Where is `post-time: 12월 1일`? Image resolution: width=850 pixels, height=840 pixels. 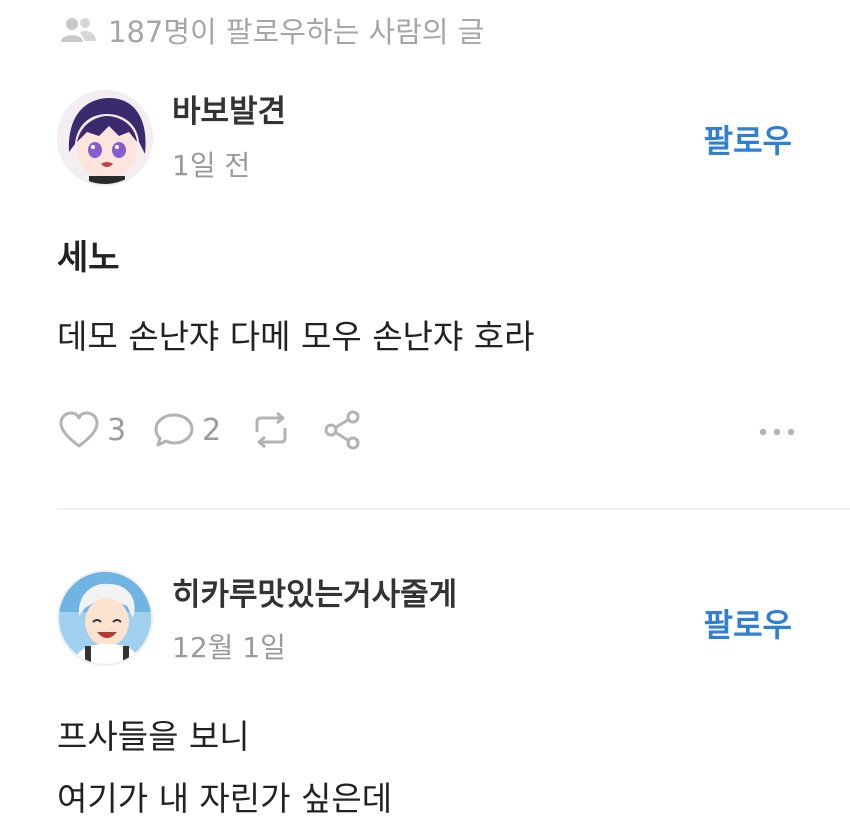 post-time: 12월 1일 is located at coordinates (229, 647).